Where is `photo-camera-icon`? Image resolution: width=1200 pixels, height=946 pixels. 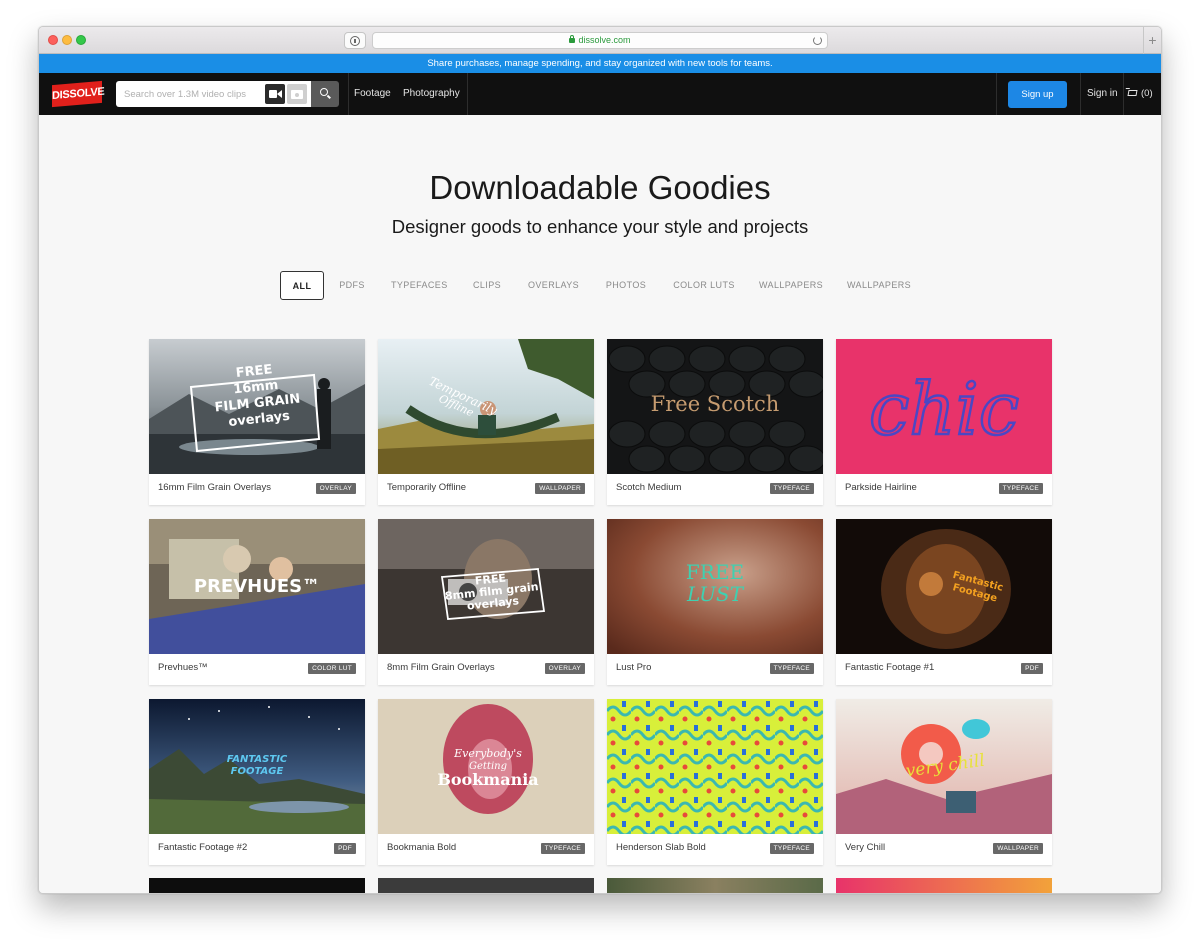 photo-camera-icon is located at coordinates (297, 94).